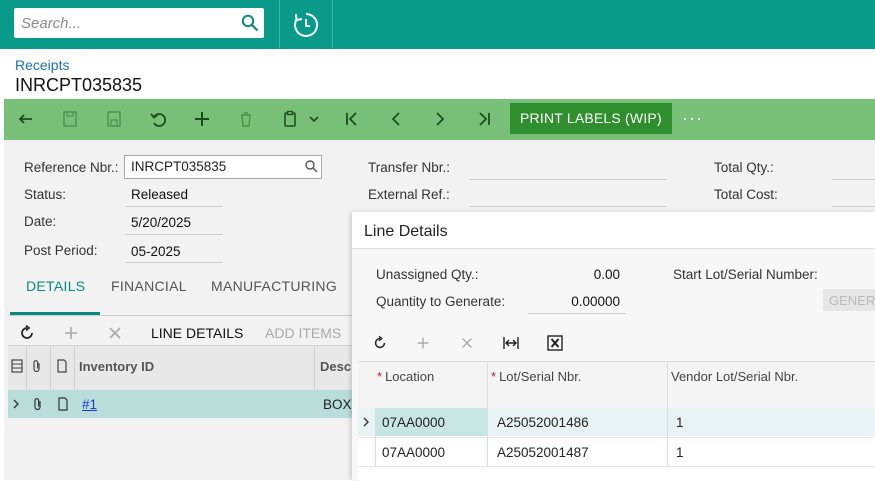 This screenshot has width=875, height=481. I want to click on status-underline, so click(174, 206).